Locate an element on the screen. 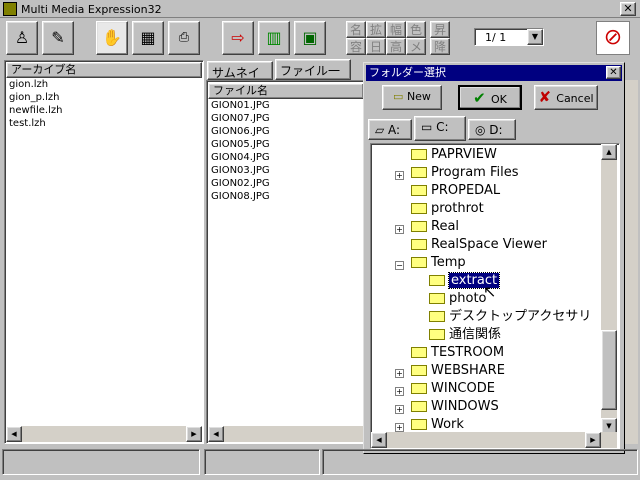  print-icon: ⎙ is located at coordinates (184, 38).